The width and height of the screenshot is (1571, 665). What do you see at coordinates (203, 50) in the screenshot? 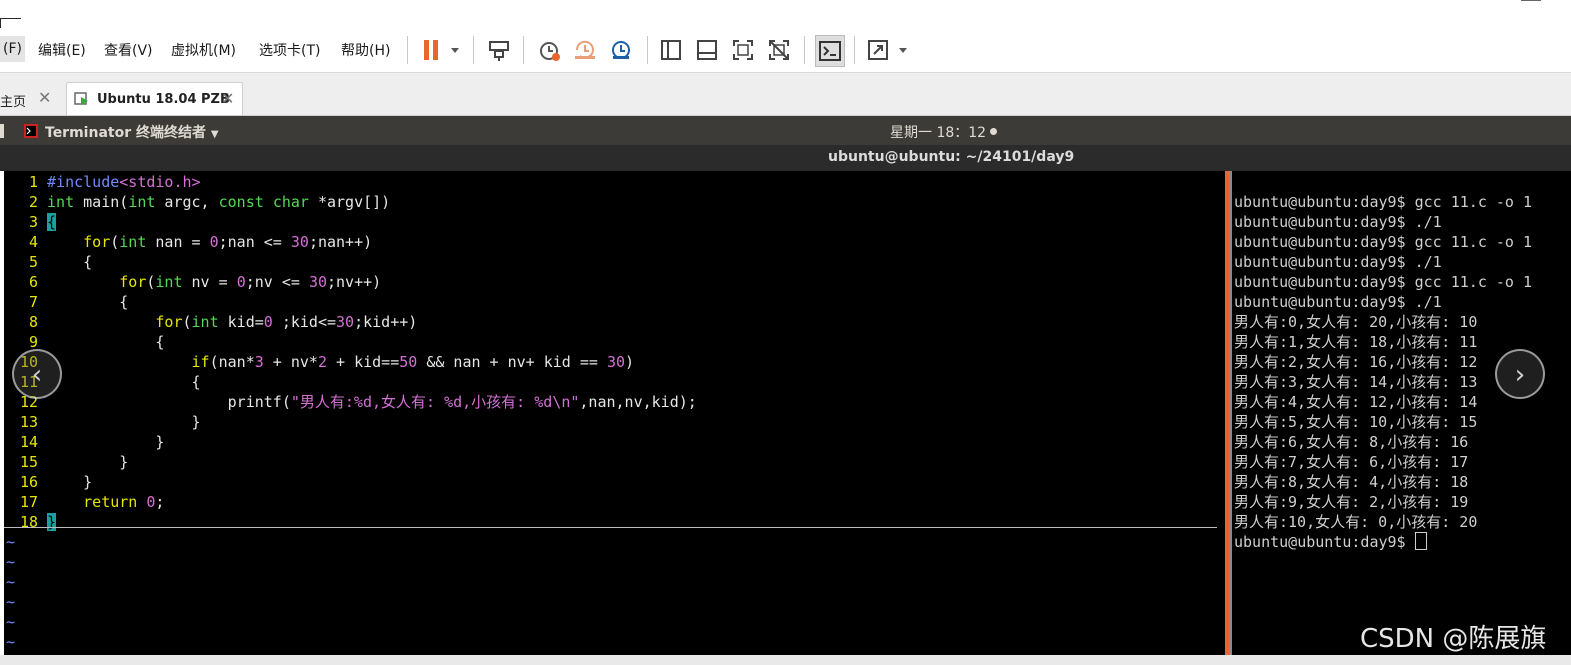
I see `menu-vm: 虚拟机(M)` at bounding box center [203, 50].